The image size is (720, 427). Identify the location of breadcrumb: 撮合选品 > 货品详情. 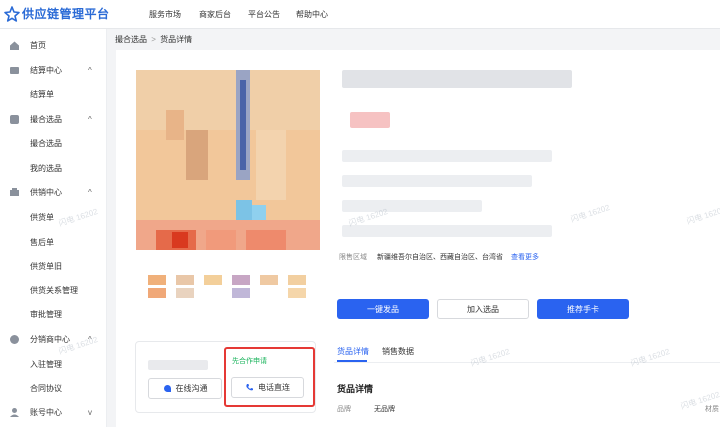
(153, 39).